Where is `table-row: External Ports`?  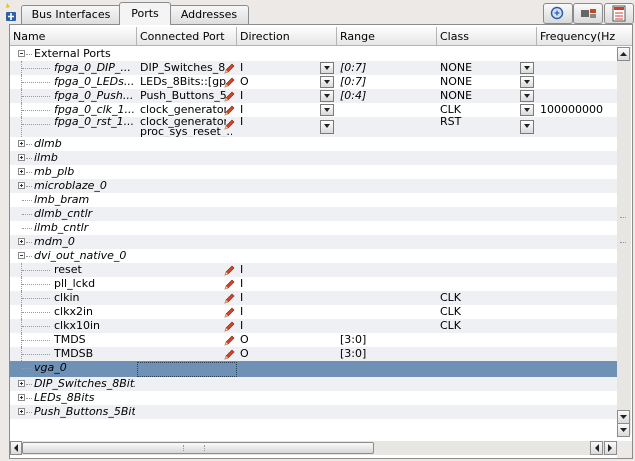
table-row: External Ports is located at coordinates (313, 54).